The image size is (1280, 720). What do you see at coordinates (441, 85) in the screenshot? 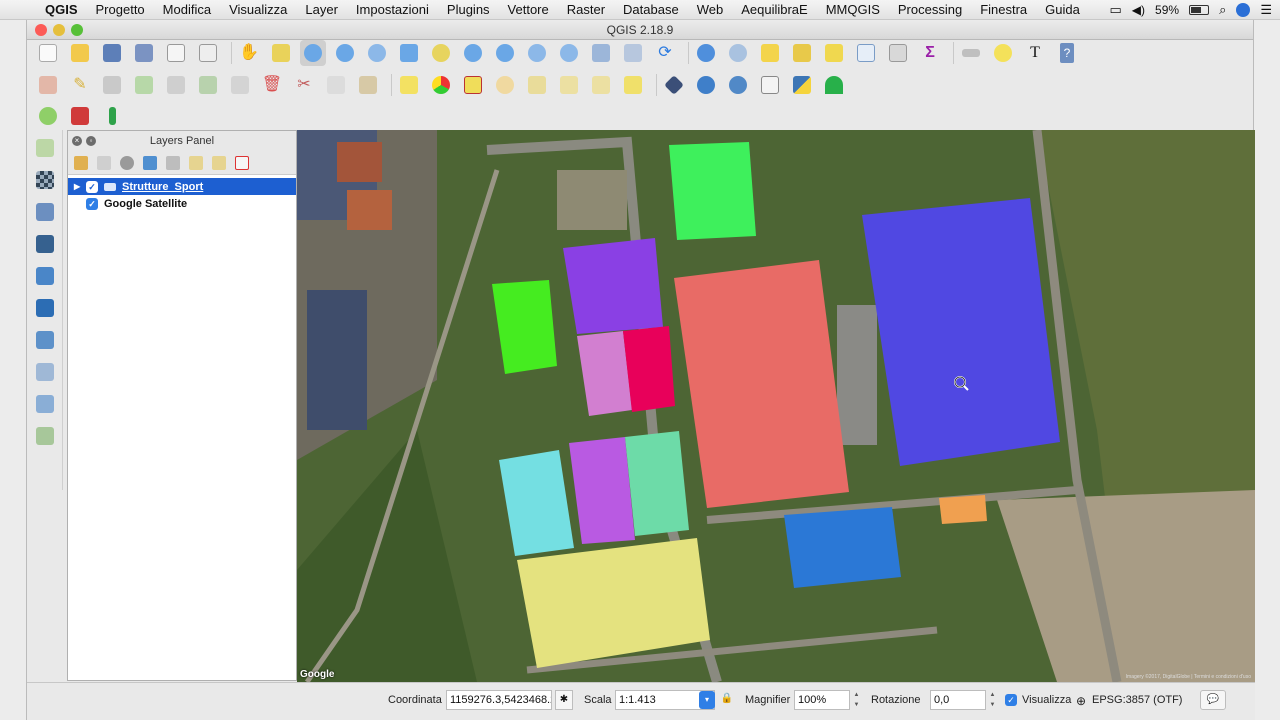
I see `layer-diagram-button` at bounding box center [441, 85].